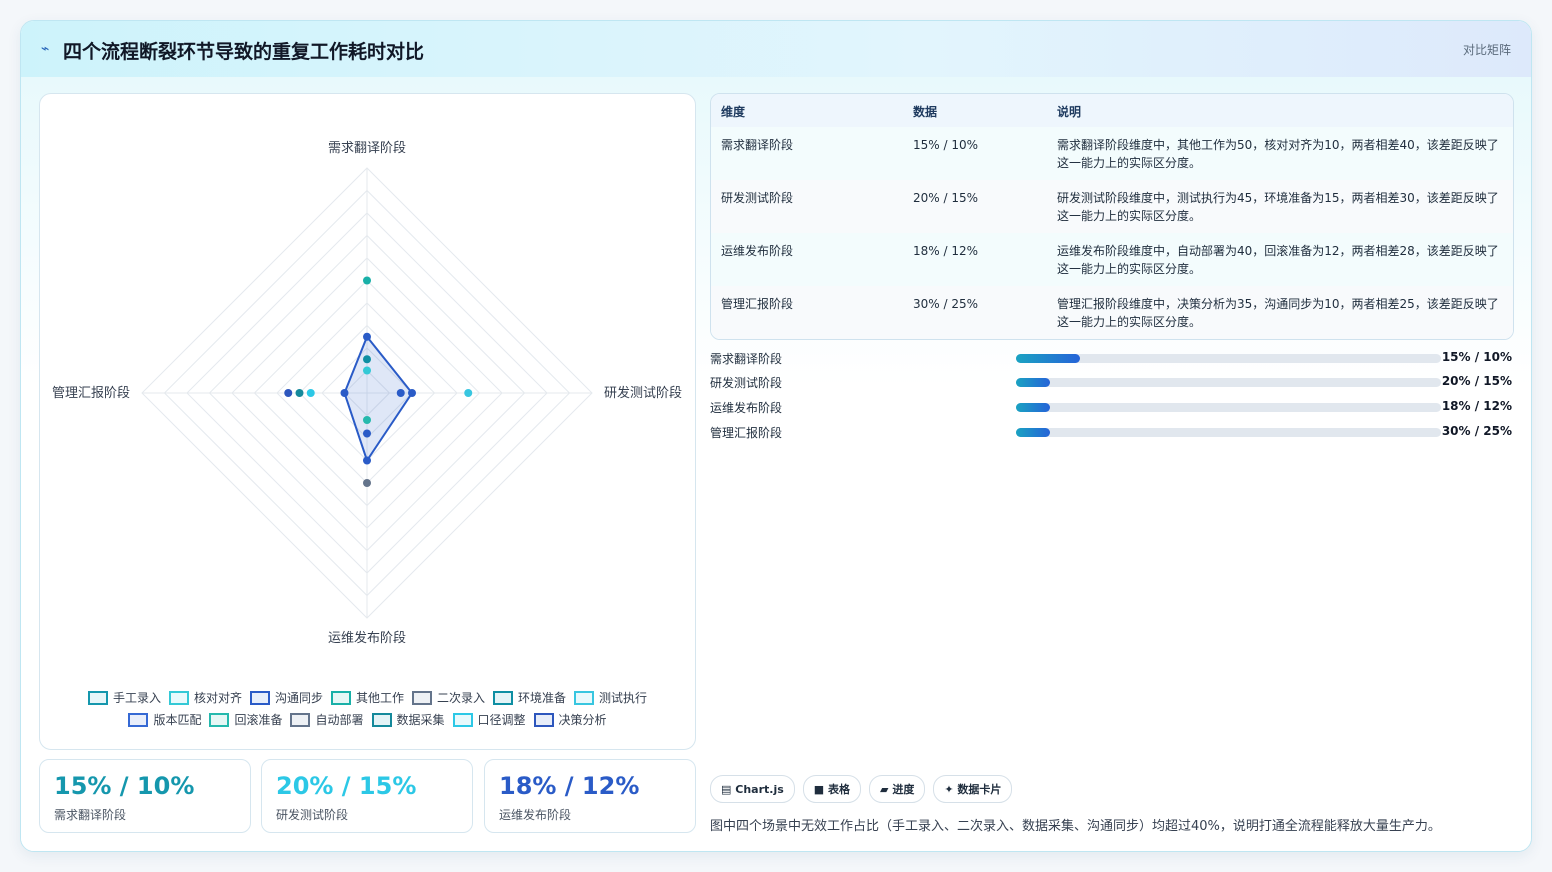 The image size is (1552, 872). What do you see at coordinates (946, 251) in the screenshot?
I see `cell-data: 18% / 12%` at bounding box center [946, 251].